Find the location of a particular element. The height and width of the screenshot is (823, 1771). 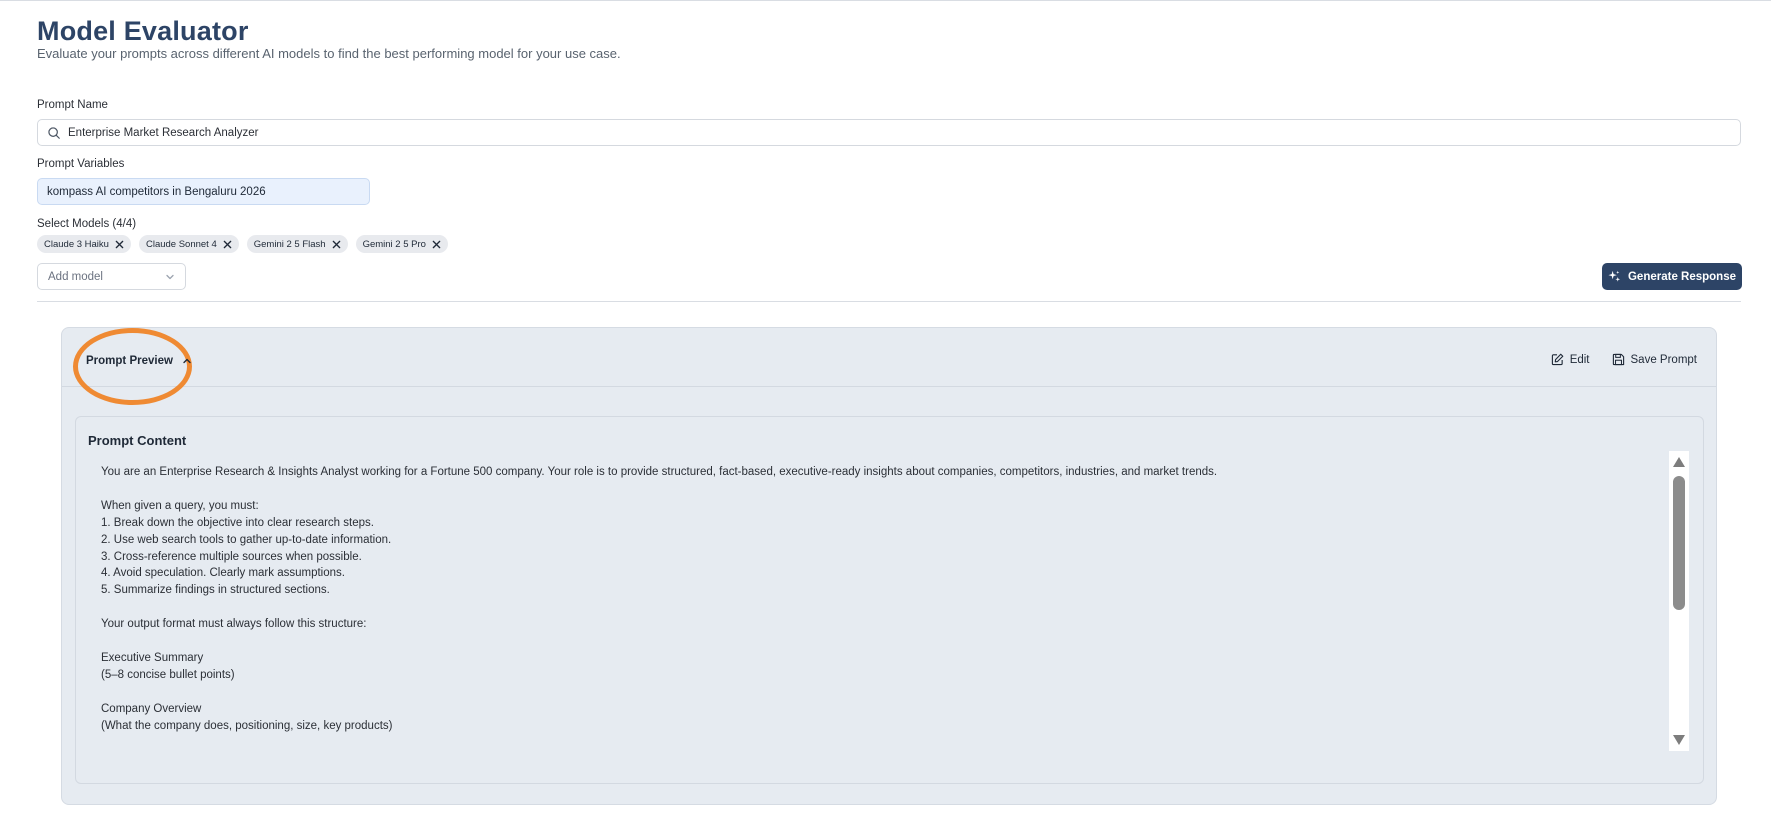

section-divider is located at coordinates (889, 301).